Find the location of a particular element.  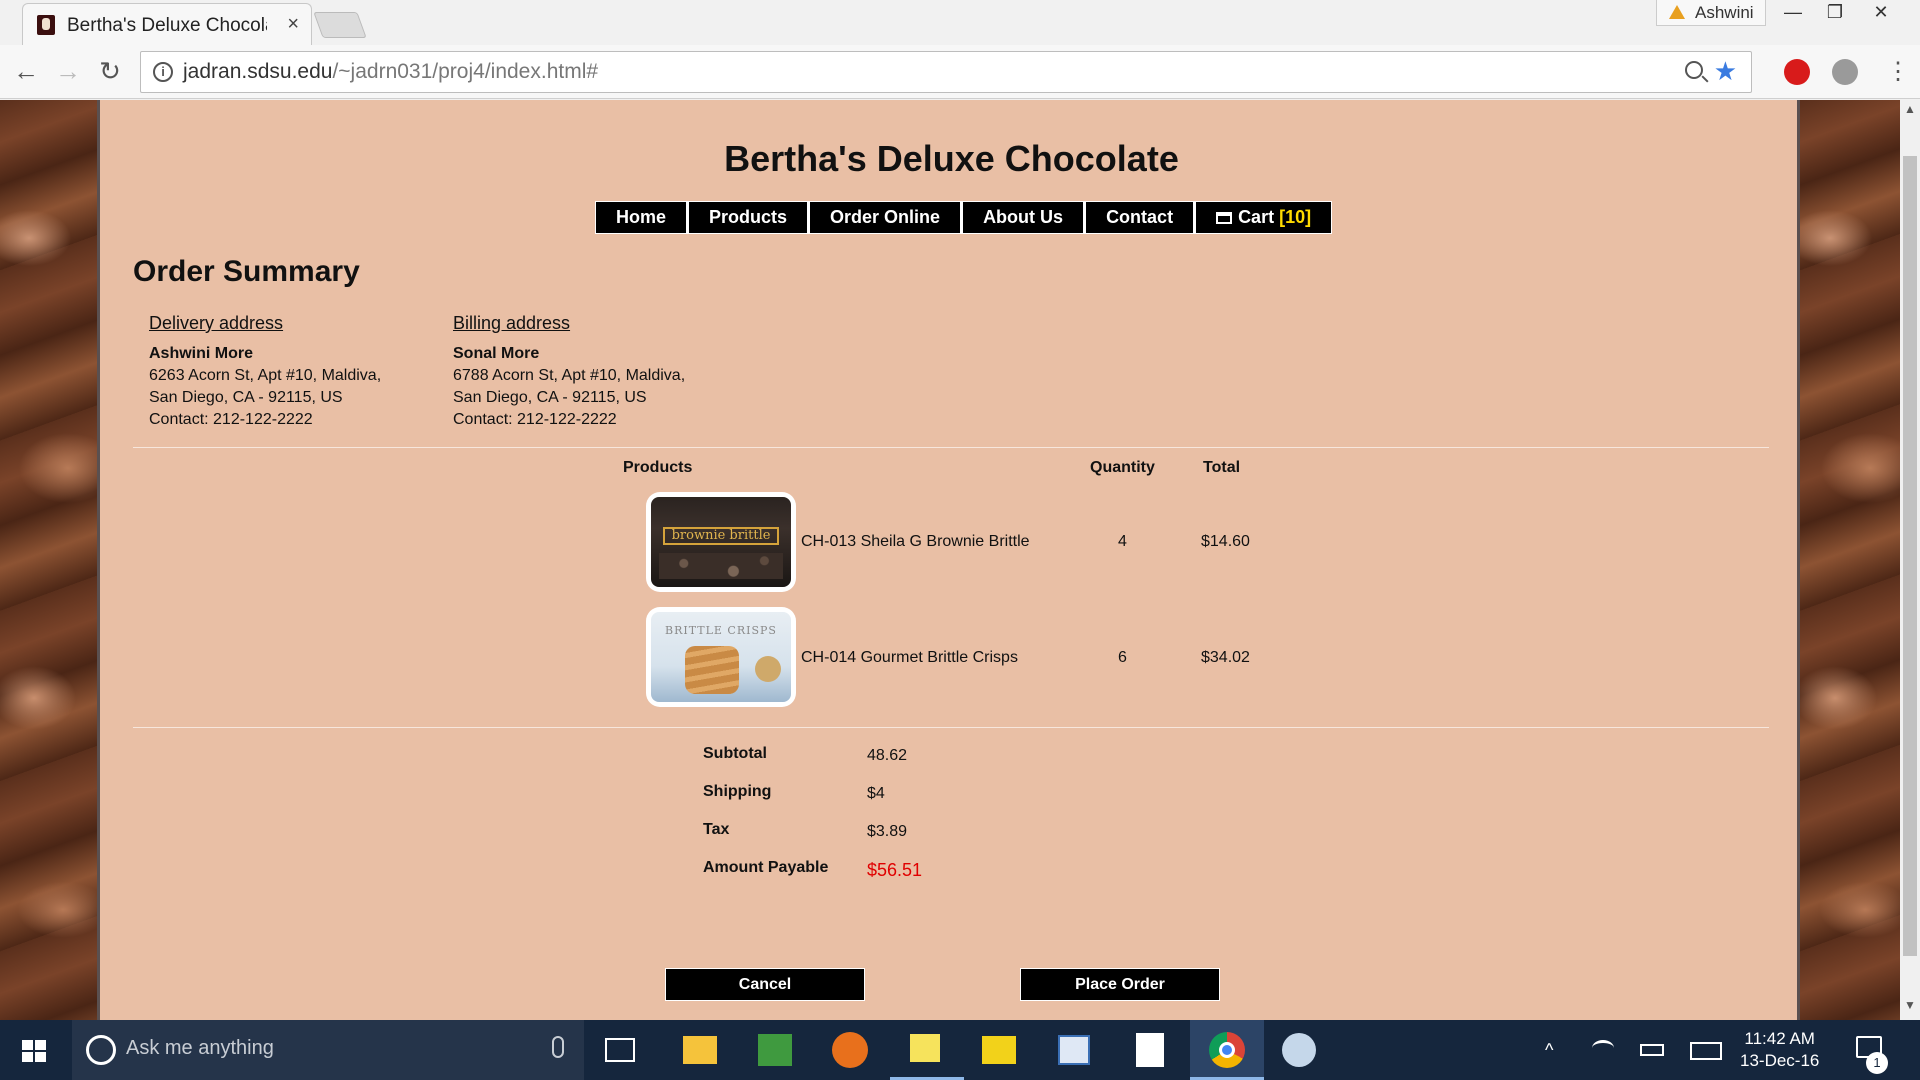

tax-label: Tax is located at coordinates (716, 829).